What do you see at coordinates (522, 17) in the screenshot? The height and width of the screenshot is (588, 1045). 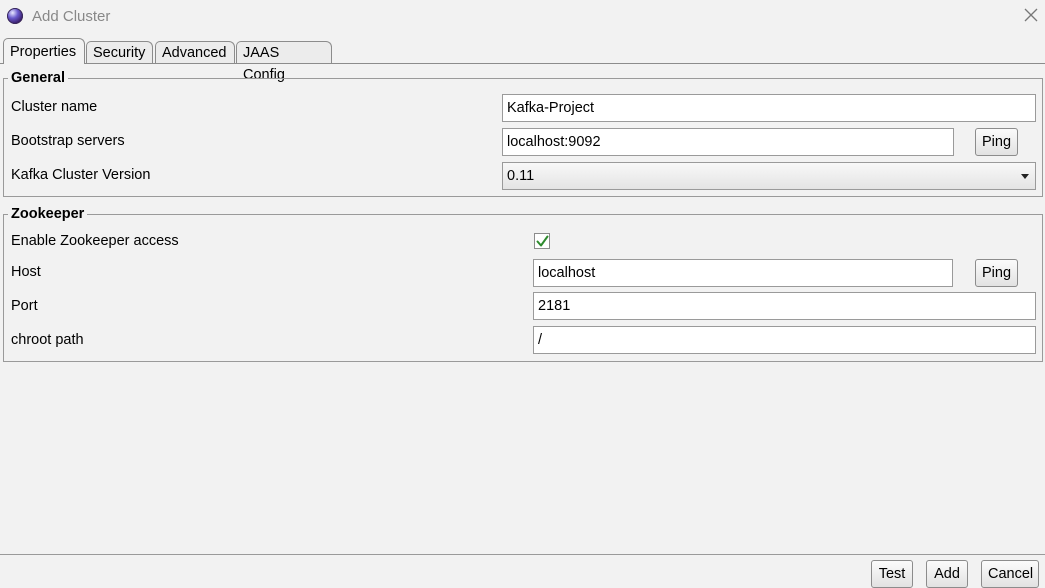 I see `title-bar: Add Cluster` at bounding box center [522, 17].